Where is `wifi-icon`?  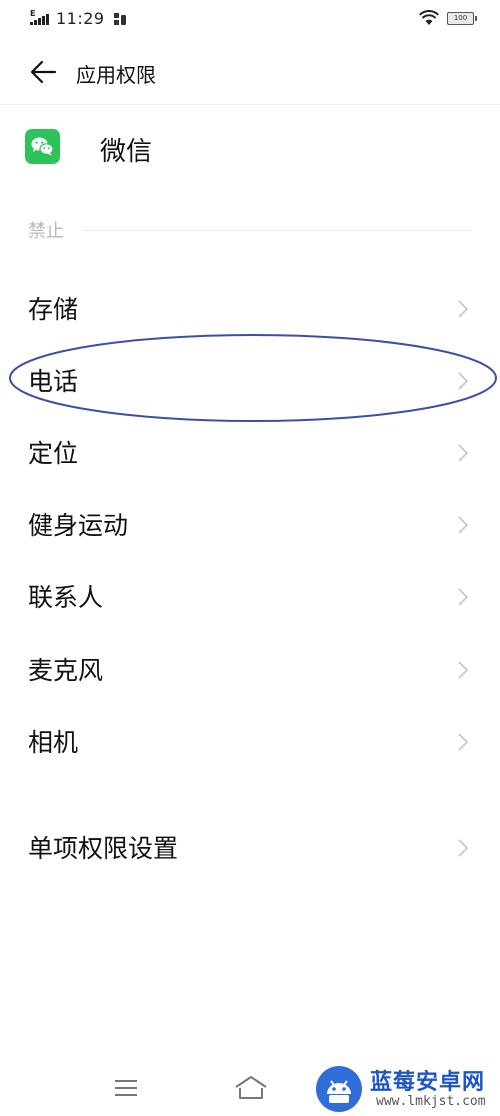 wifi-icon is located at coordinates (429, 17).